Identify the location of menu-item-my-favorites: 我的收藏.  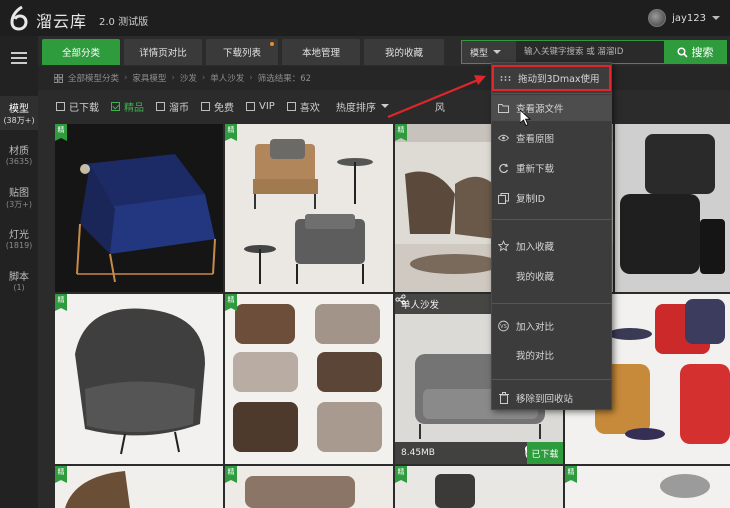
(551, 276).